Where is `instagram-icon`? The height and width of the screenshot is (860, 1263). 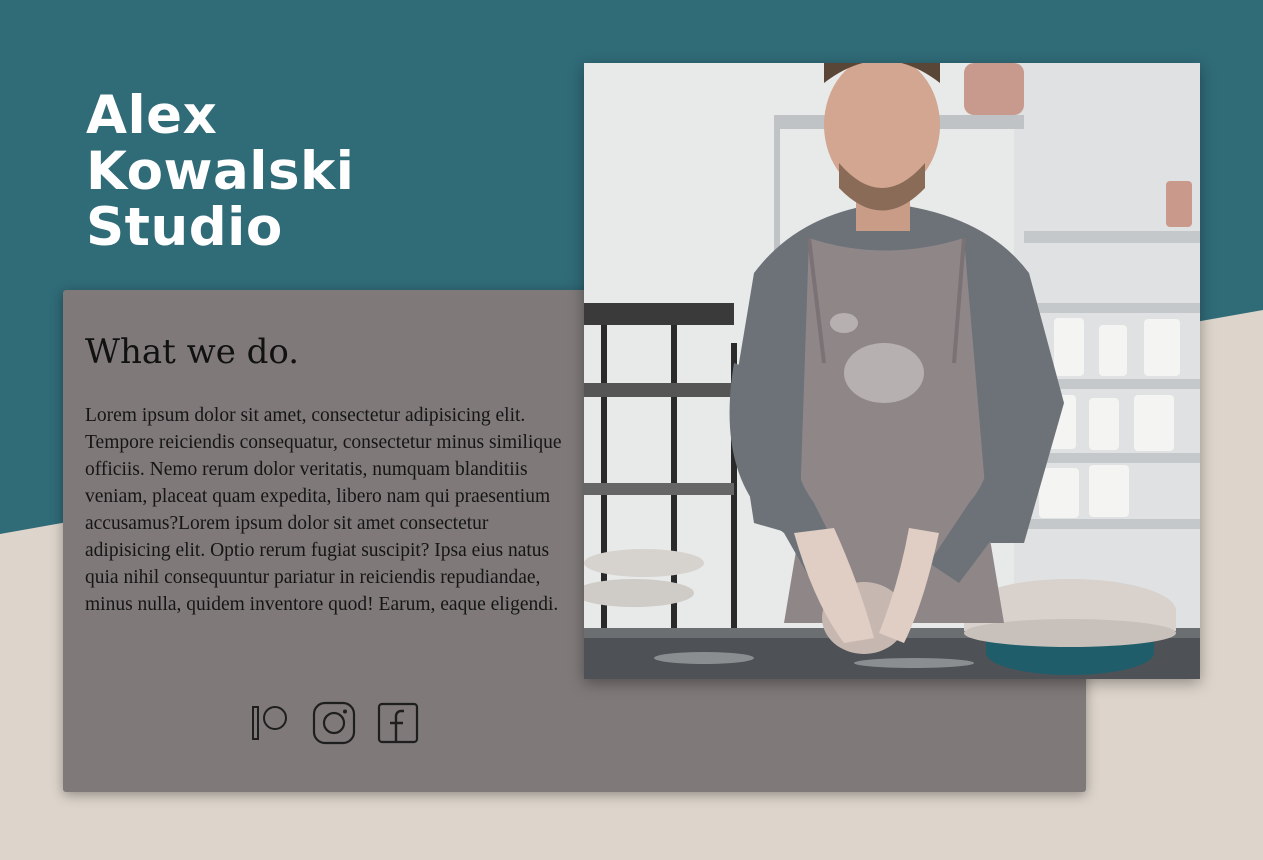 instagram-icon is located at coordinates (334, 723).